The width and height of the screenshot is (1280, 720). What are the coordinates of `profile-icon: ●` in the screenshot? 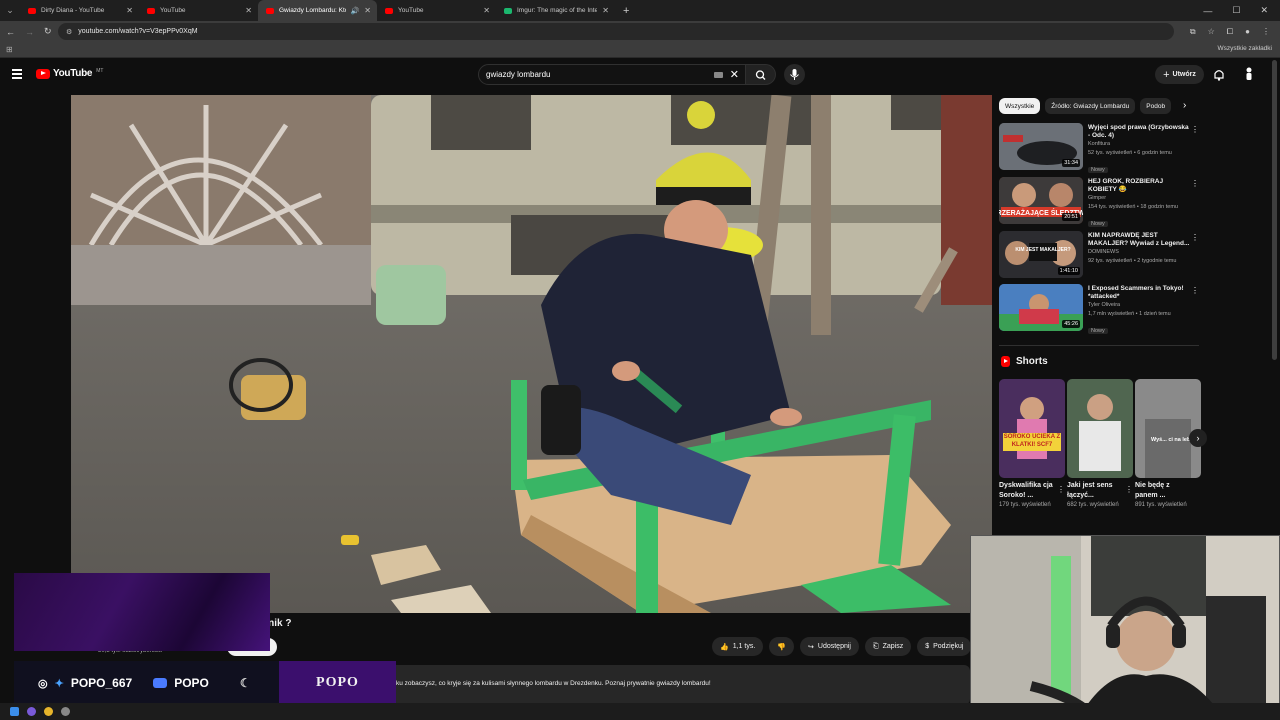 It's located at (1247, 31).